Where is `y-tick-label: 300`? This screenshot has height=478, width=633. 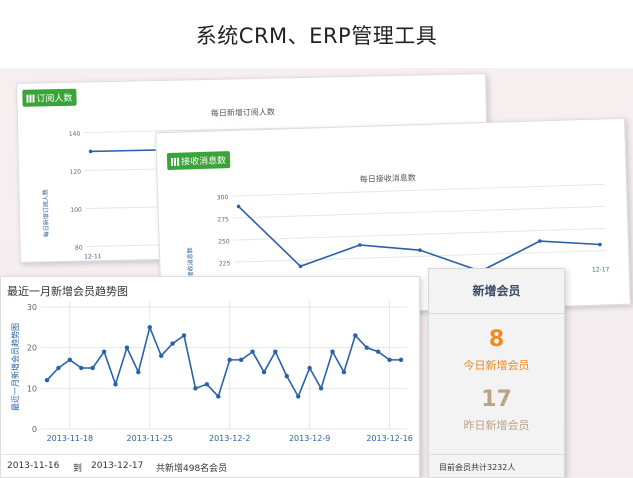 y-tick-label: 300 is located at coordinates (223, 197).